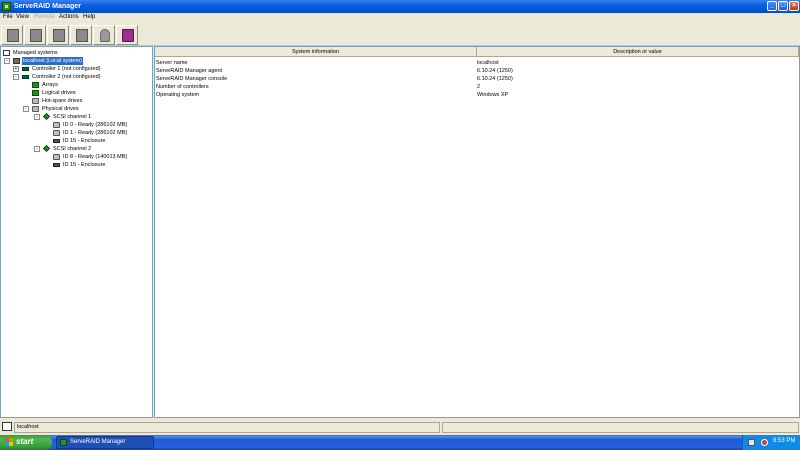  Describe the element at coordinates (400, 18) in the screenshot. I see `menu-bar: File View Remote Actions Help` at that location.